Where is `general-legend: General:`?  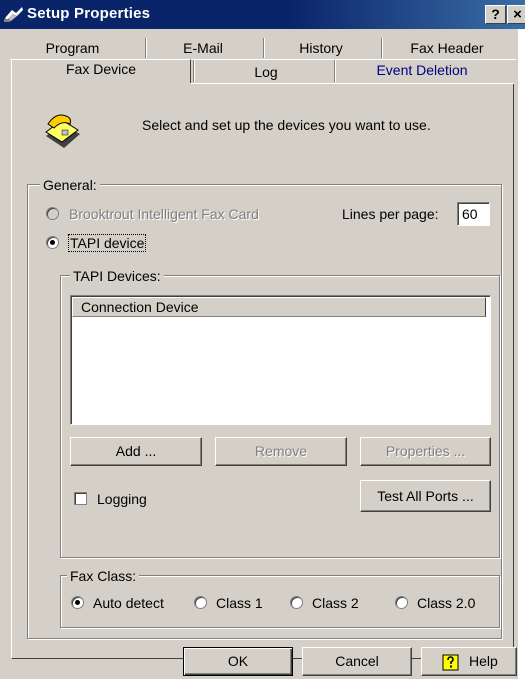
general-legend: General: is located at coordinates (70, 185).